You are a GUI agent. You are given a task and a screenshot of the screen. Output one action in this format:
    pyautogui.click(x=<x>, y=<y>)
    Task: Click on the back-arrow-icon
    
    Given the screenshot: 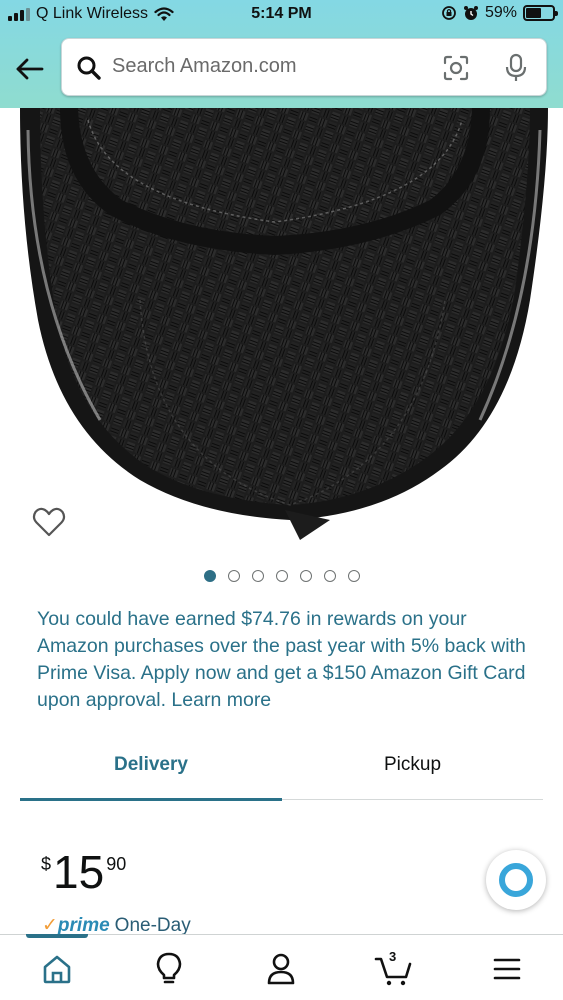 What is the action you would take?
    pyautogui.click(x=30, y=69)
    